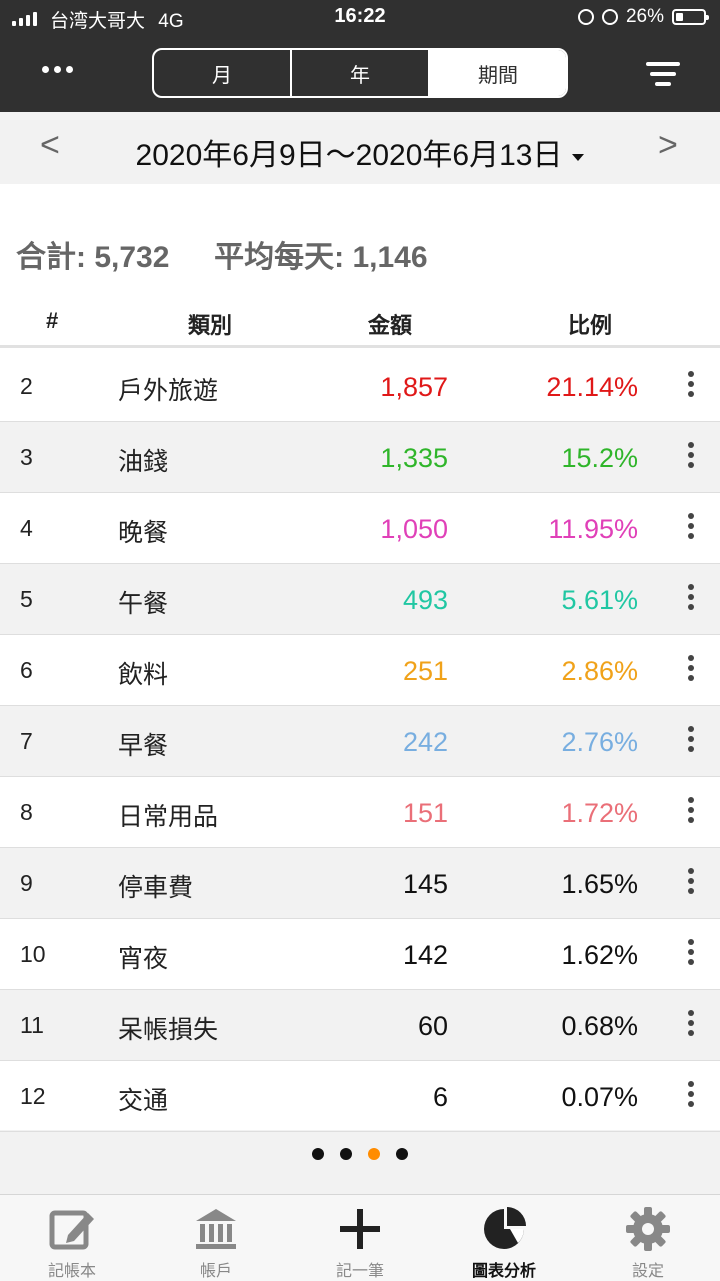 Image resolution: width=720 pixels, height=1281 pixels. I want to click on row-rank: 3, so click(26, 457).